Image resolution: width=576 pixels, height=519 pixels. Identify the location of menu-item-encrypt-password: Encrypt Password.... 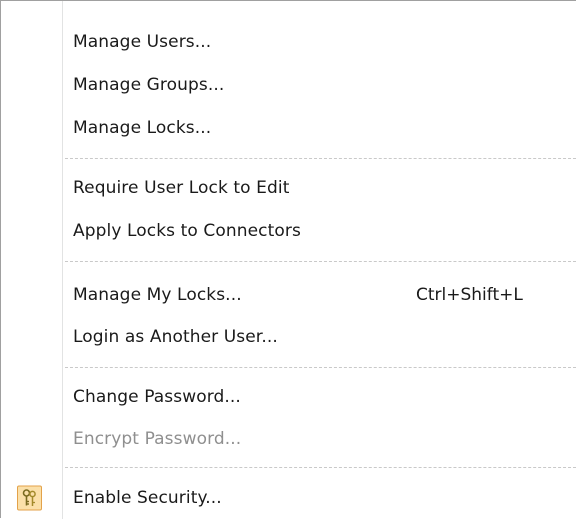
(288, 439).